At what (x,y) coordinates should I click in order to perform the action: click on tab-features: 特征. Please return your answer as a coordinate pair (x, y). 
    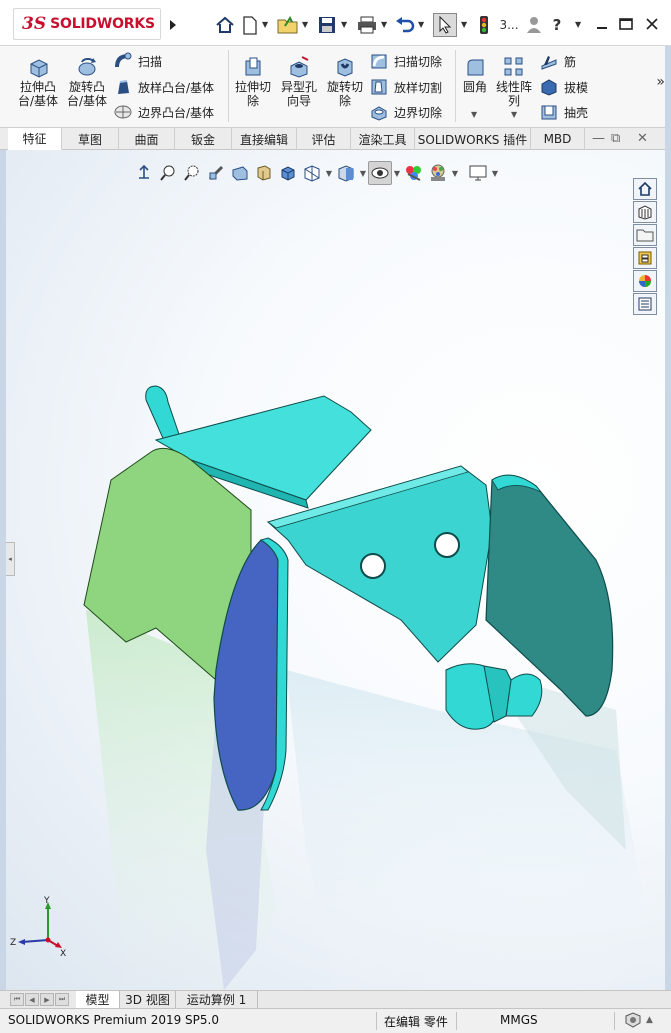
    Looking at the image, I should click on (35, 139).